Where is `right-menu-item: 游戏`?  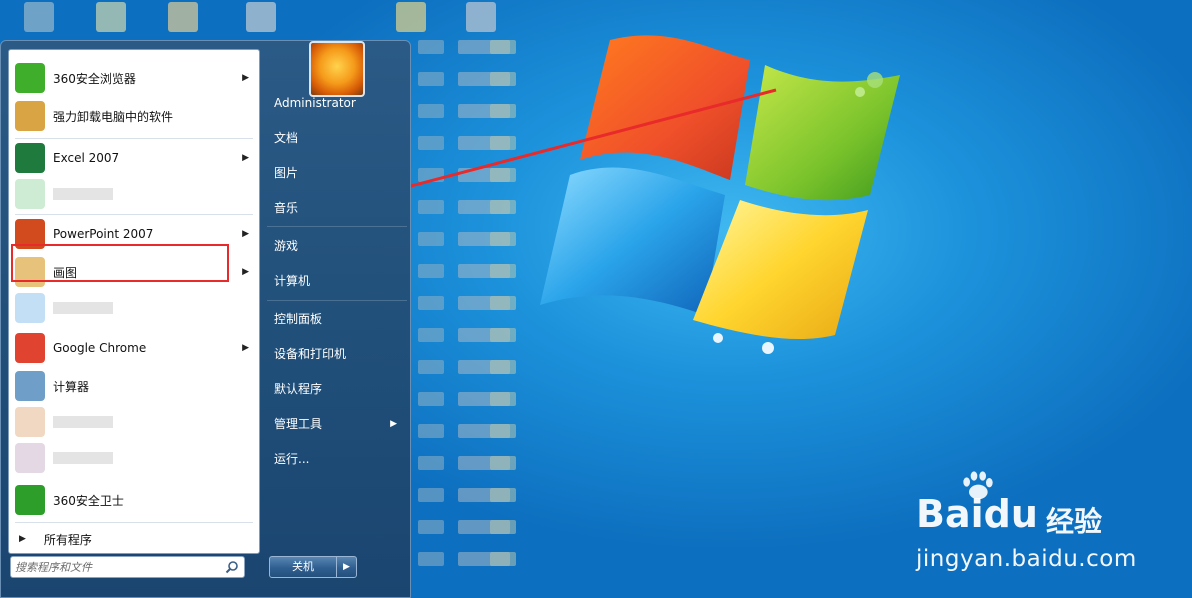 right-menu-item: 游戏 is located at coordinates (337, 246).